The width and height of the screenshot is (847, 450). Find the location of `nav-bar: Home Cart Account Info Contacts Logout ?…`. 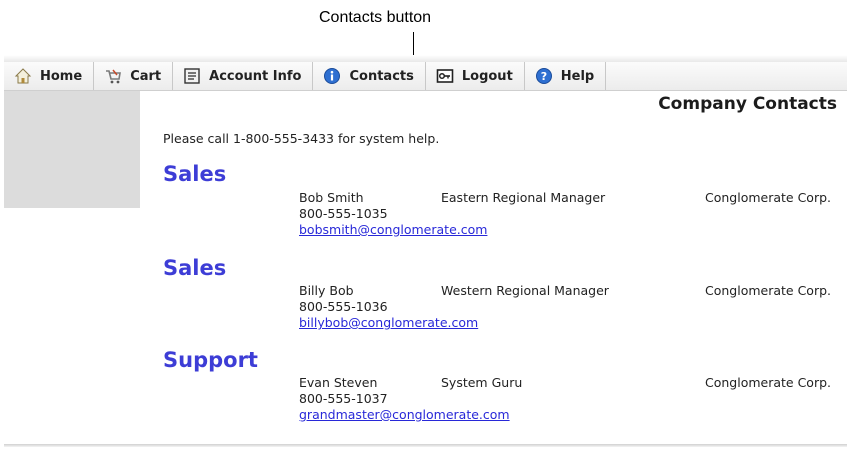

nav-bar: Home Cart Account Info Contacts Logout ?… is located at coordinates (425, 76).